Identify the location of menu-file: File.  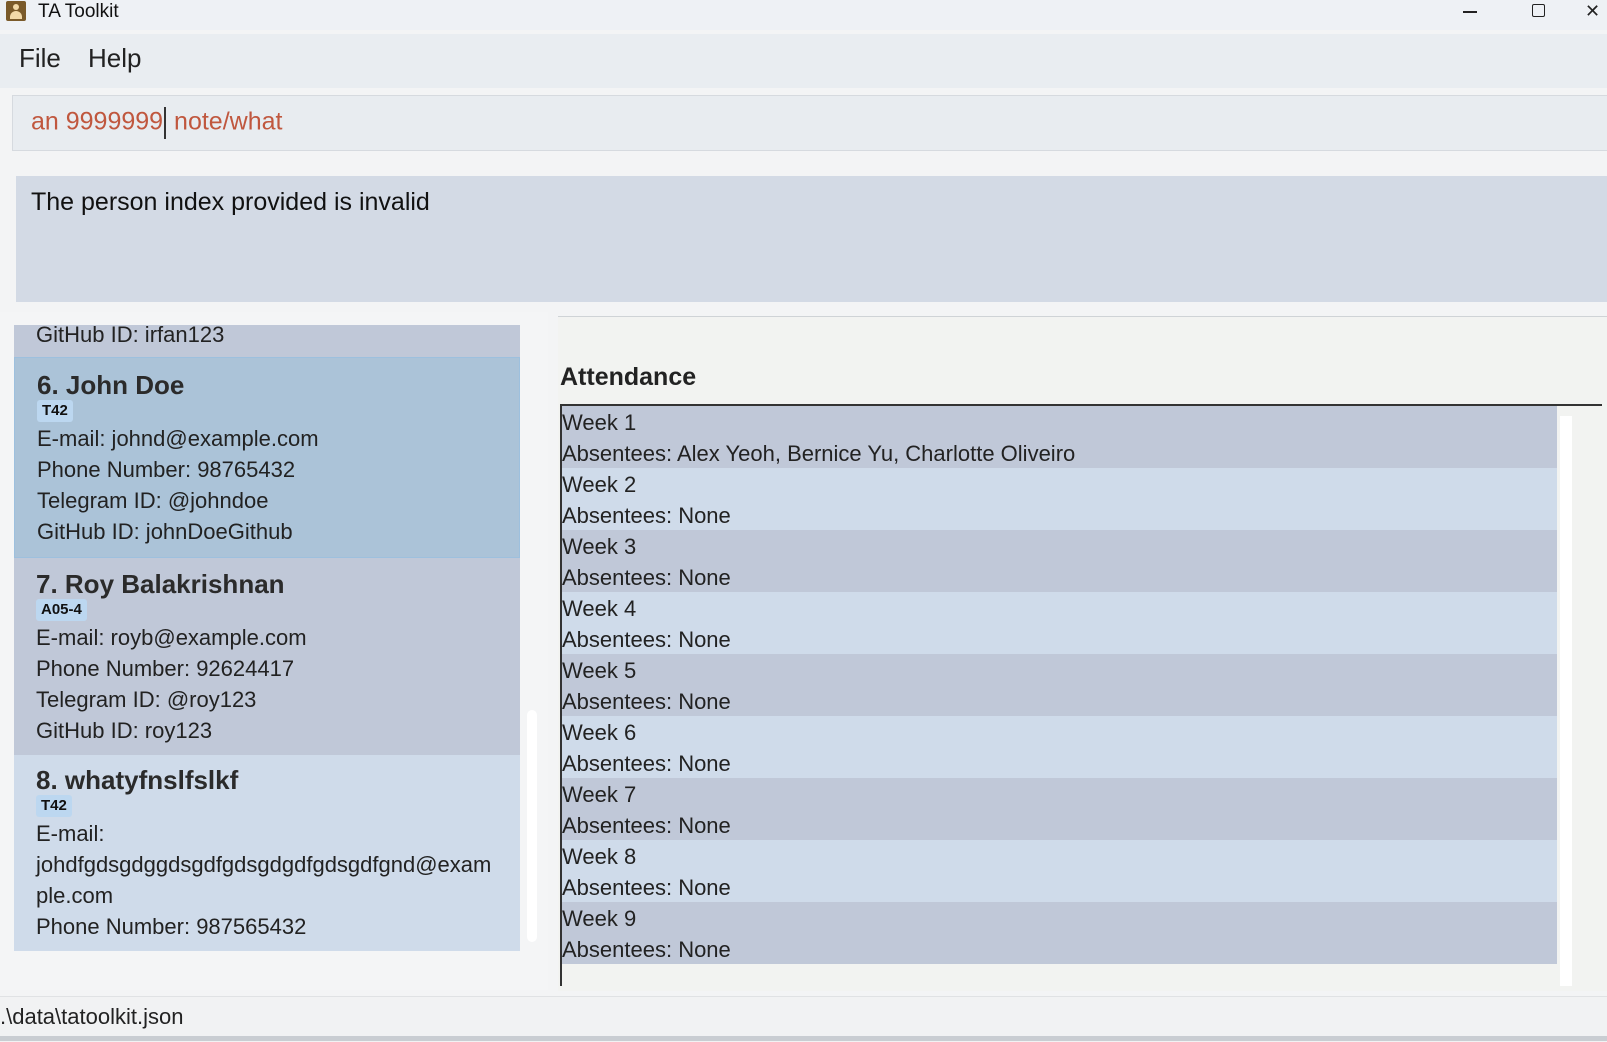
(40, 58).